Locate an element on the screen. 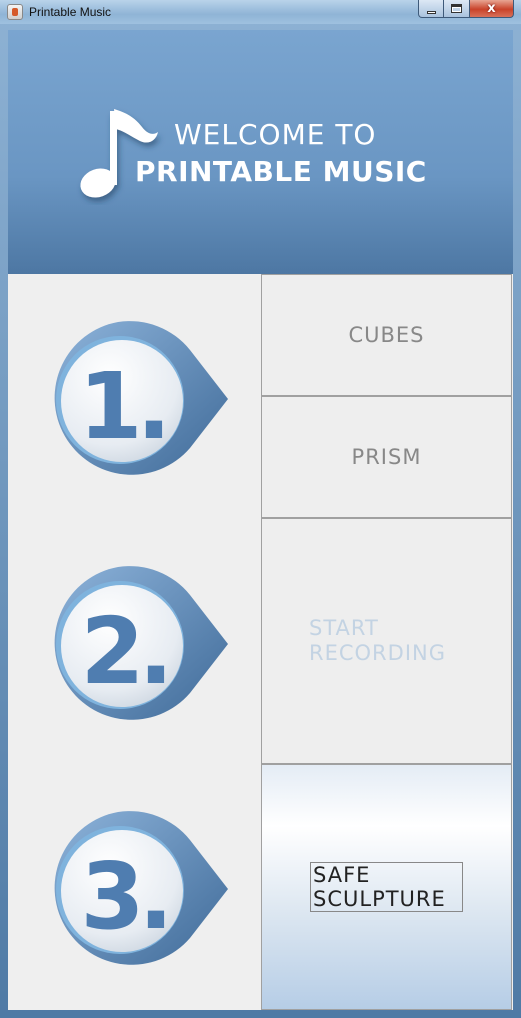 The width and height of the screenshot is (521, 1018). welcome-heading-line1: WELCOME TO is located at coordinates (275, 134).